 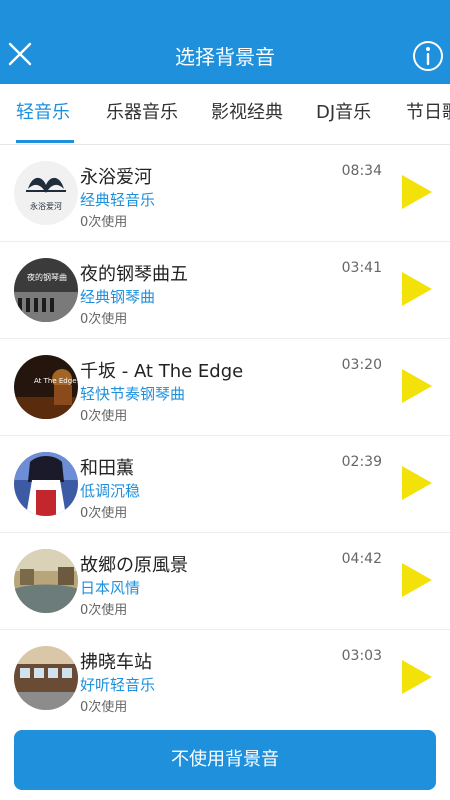 I want to click on duration: 03:41, so click(x=361, y=268).